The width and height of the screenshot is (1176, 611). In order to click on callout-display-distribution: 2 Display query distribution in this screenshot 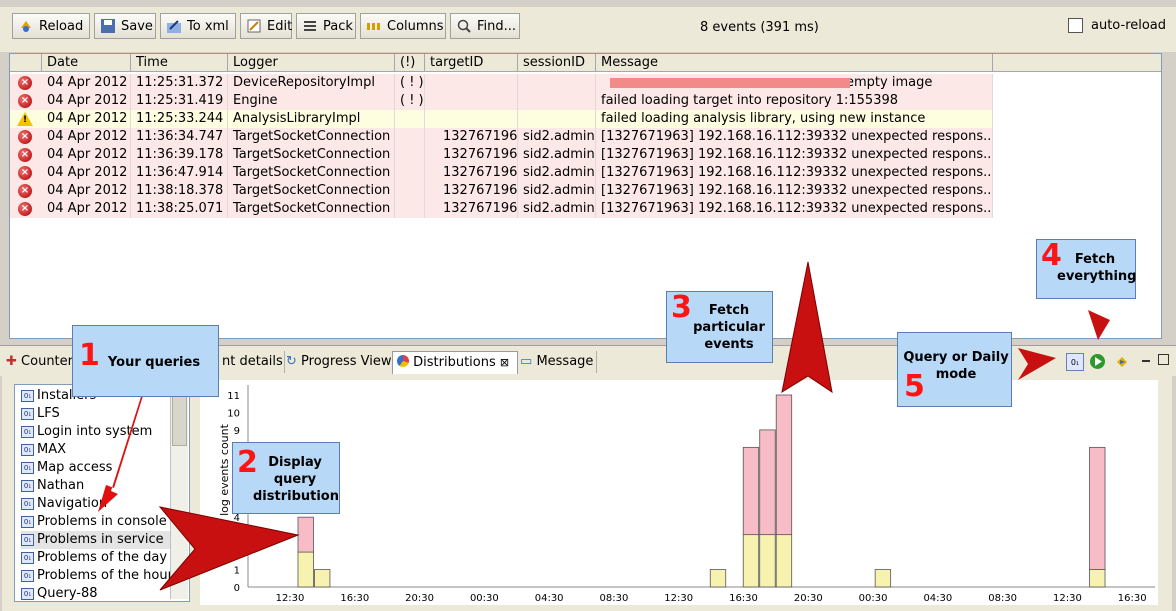, I will do `click(286, 478)`.